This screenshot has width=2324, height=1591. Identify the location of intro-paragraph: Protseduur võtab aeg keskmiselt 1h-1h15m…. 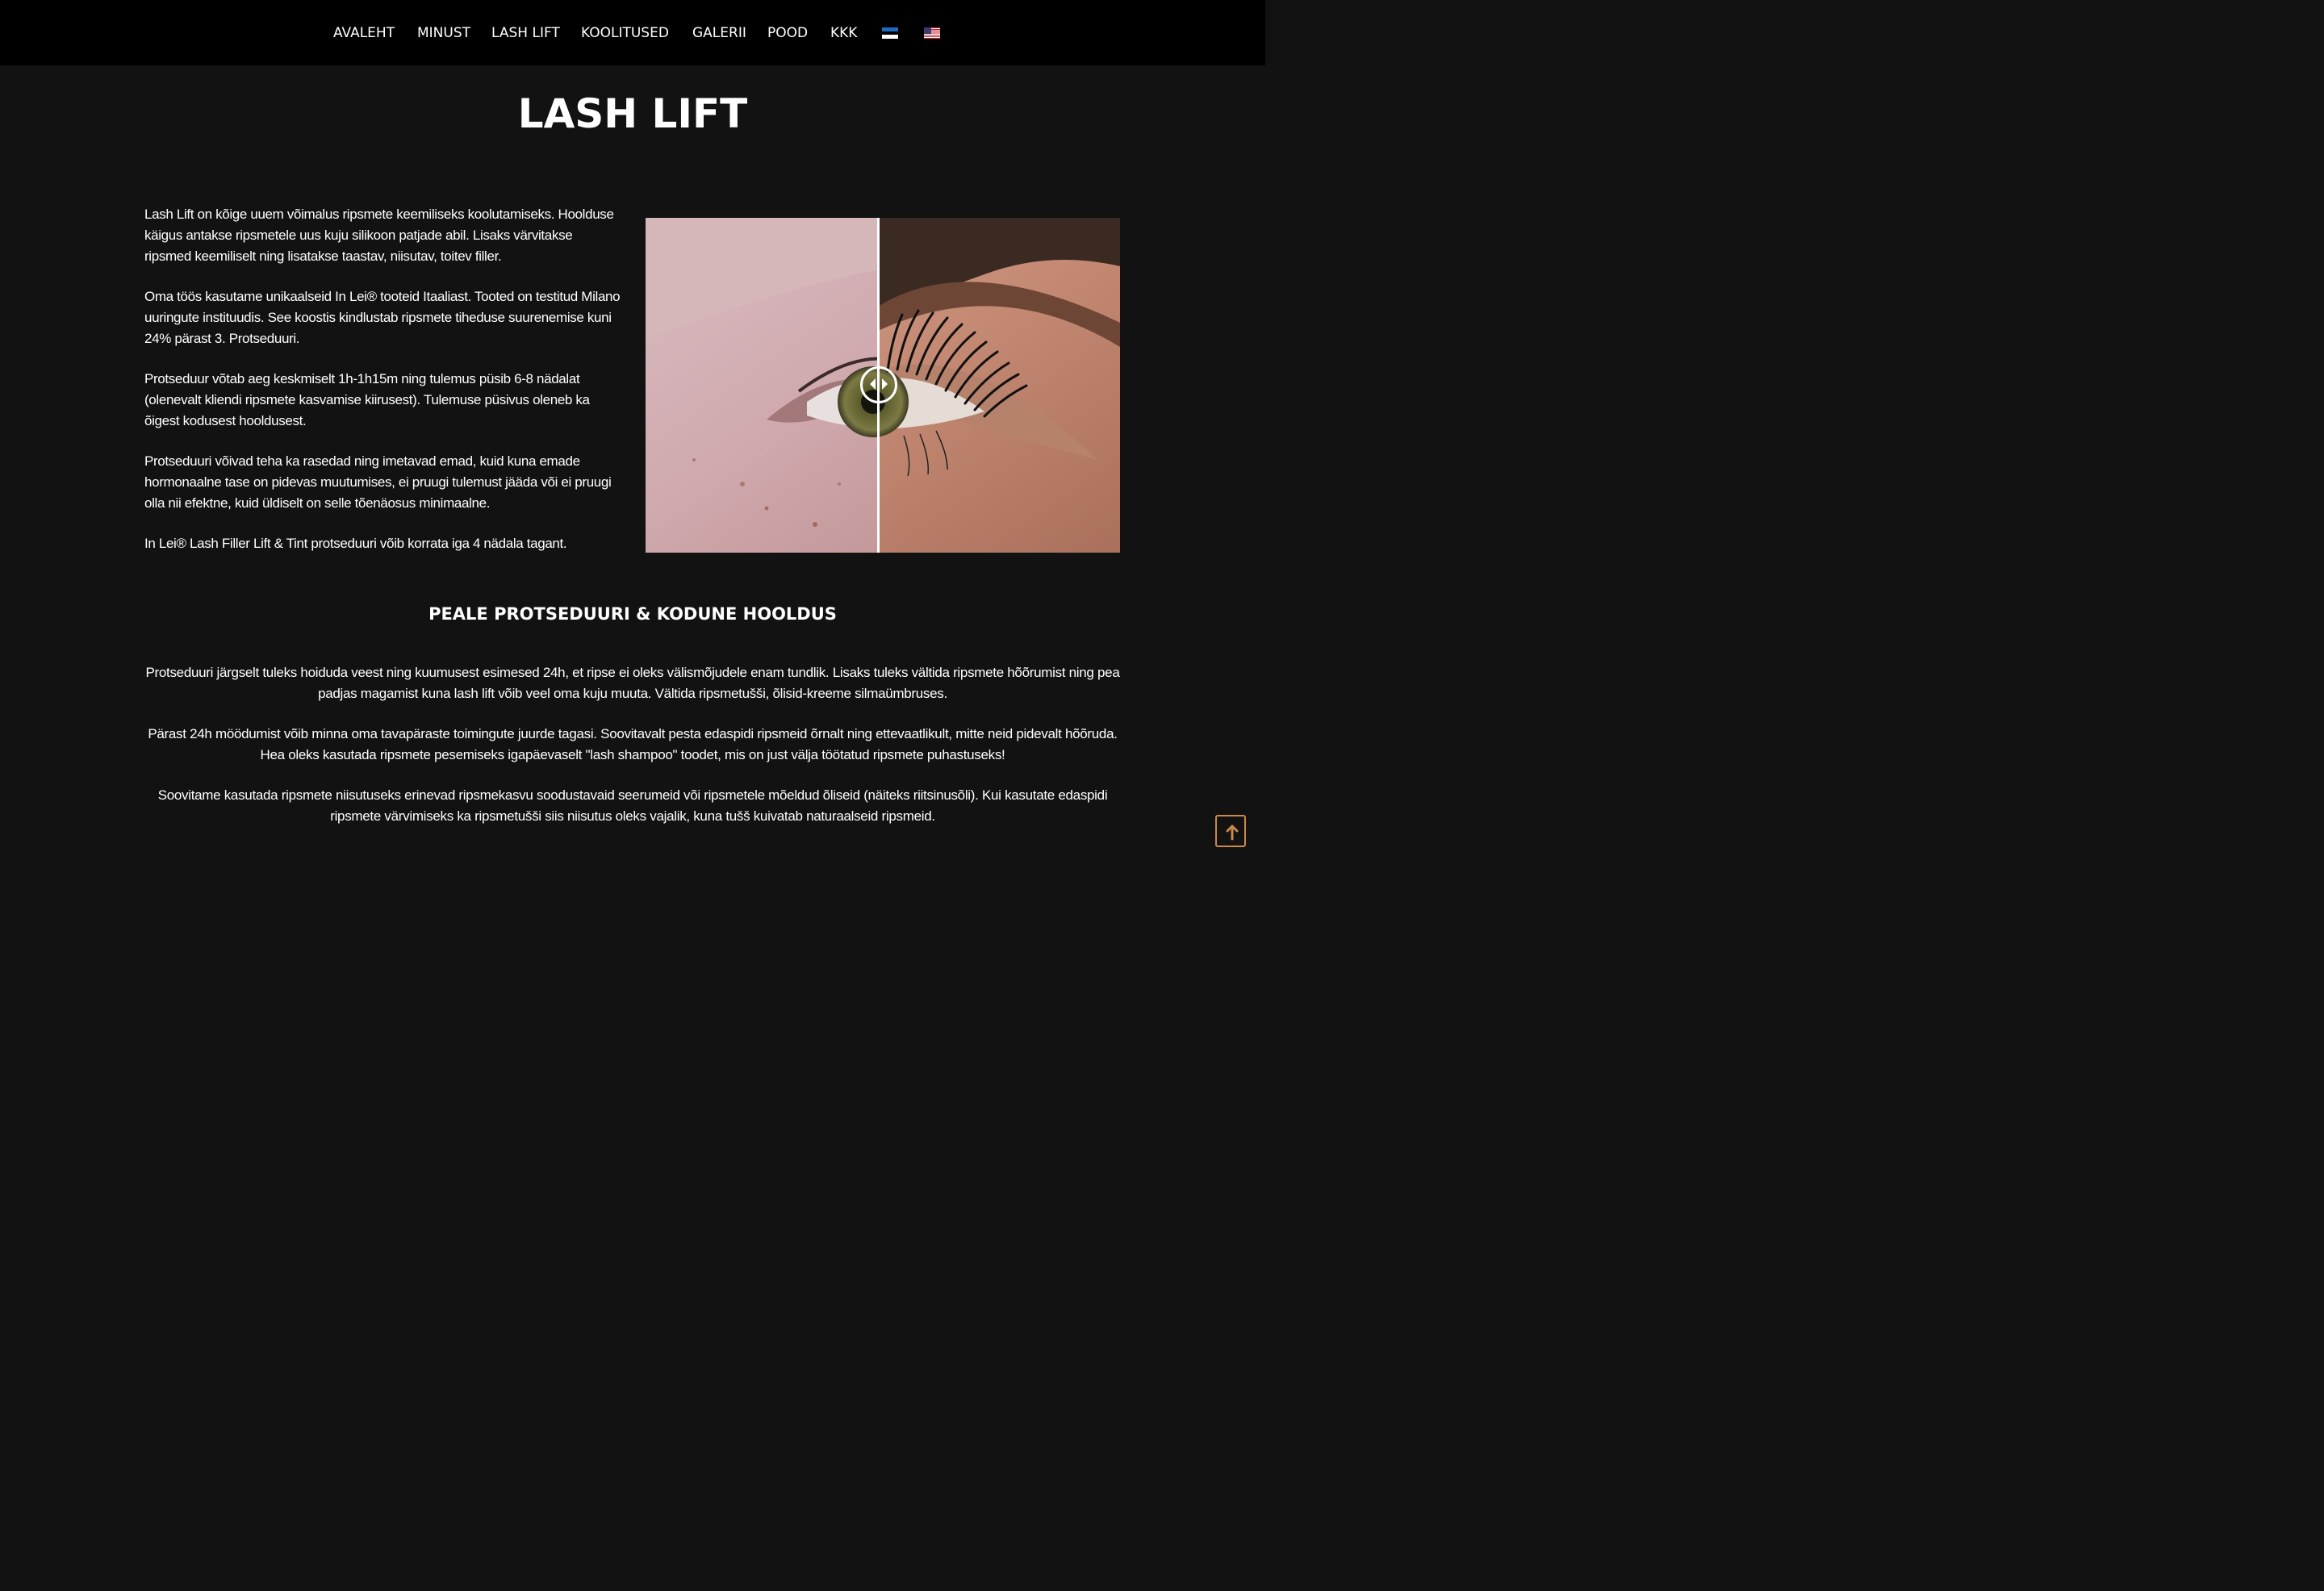
(367, 399).